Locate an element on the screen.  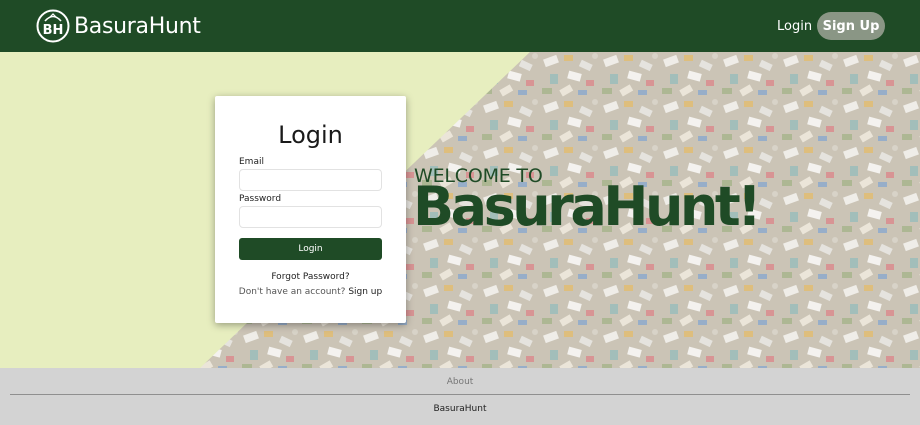
brand-home-link: BH BasuraHunt is located at coordinates (118, 26).